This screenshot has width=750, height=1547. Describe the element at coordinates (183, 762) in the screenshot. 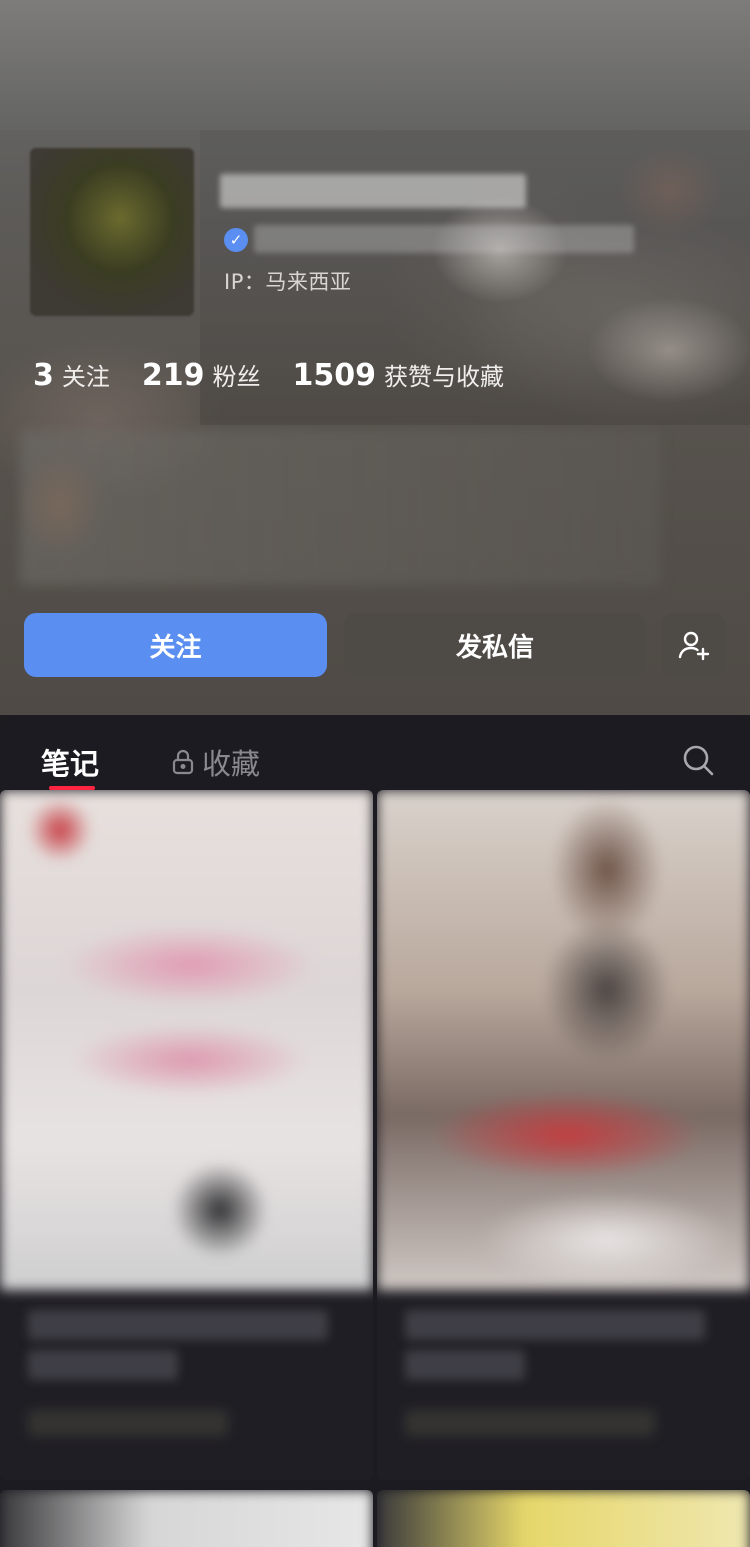

I see `lock-icon` at that location.